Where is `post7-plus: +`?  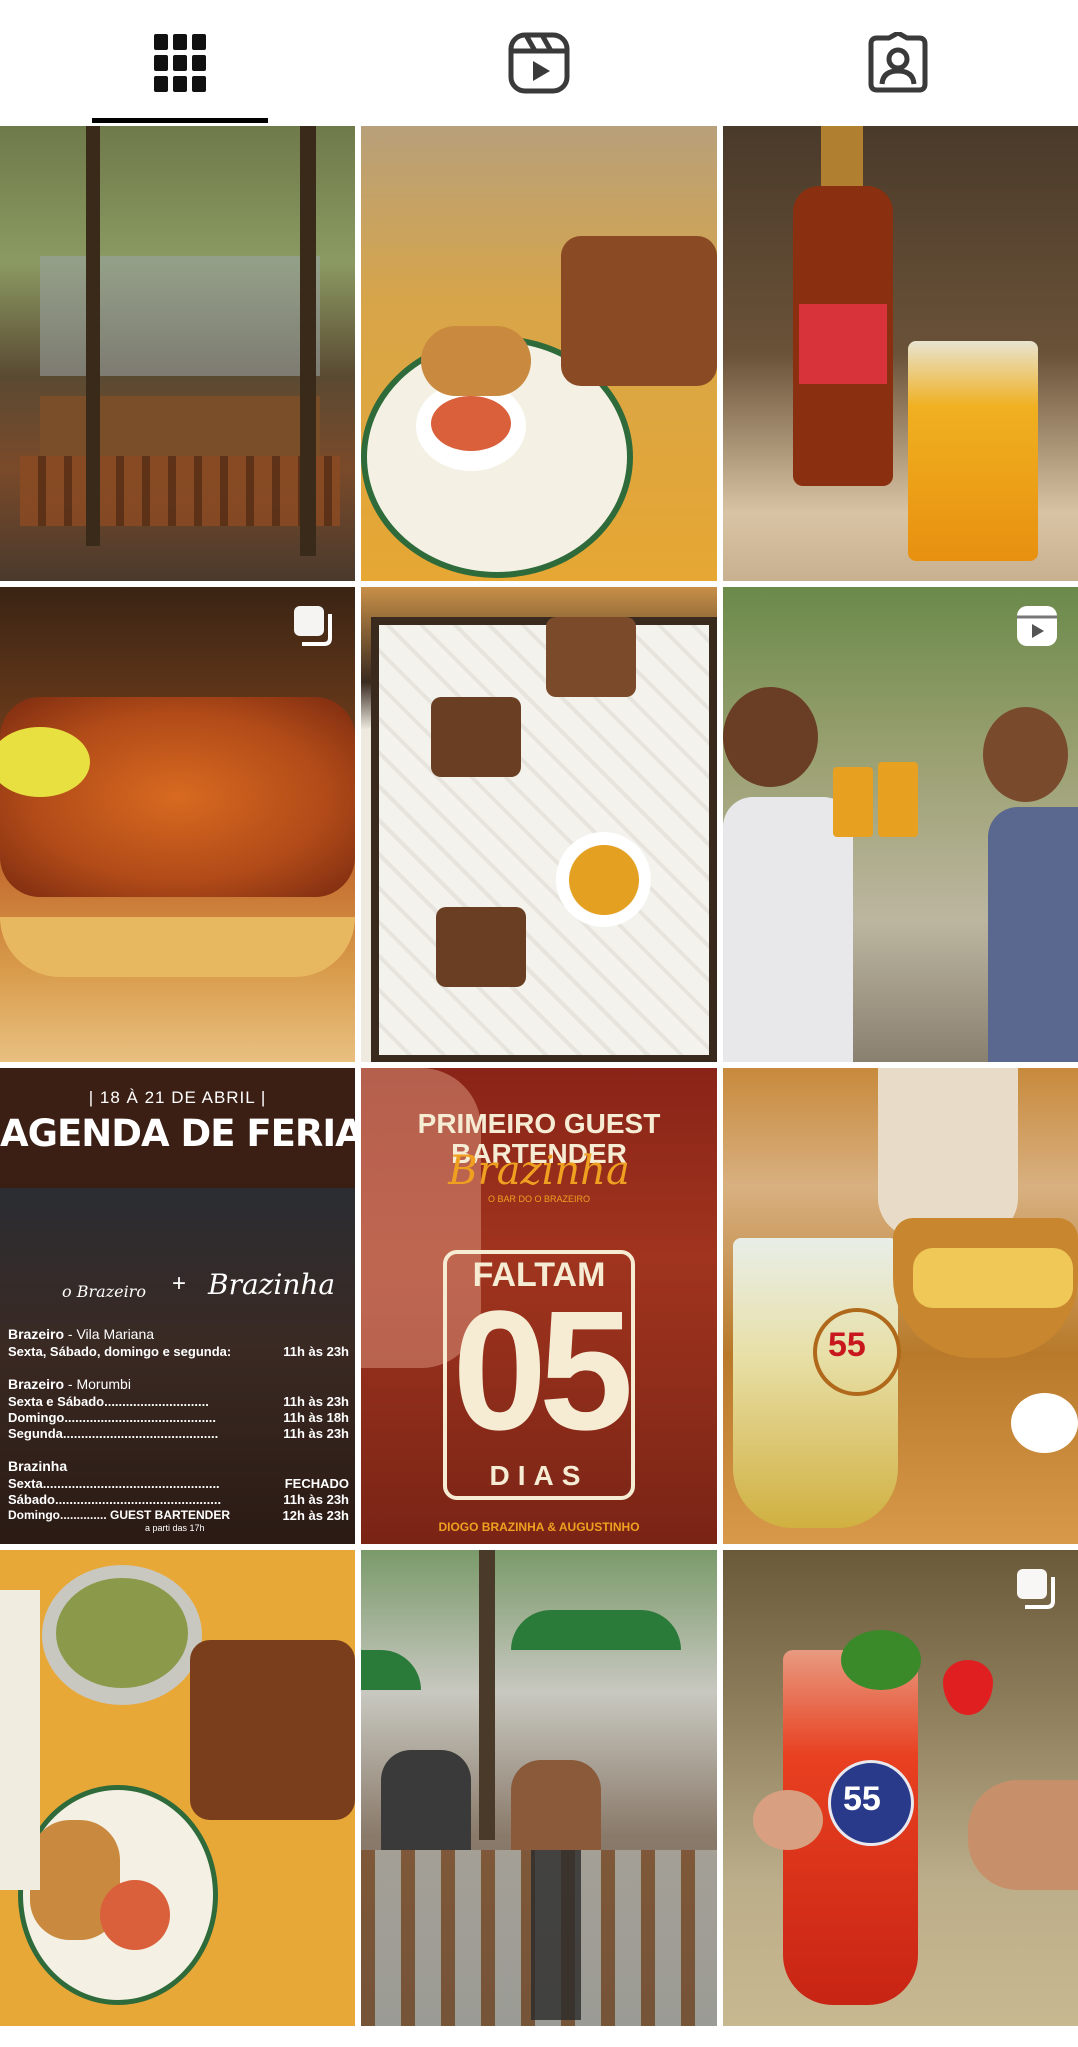 post7-plus: + is located at coordinates (179, 1283).